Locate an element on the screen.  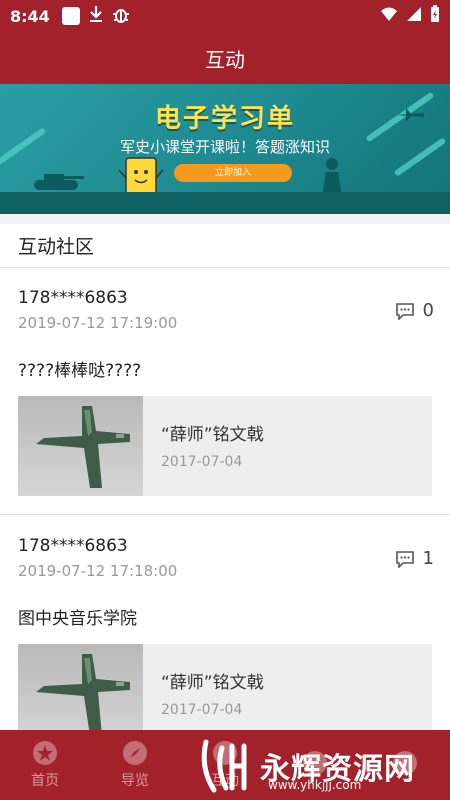
comment-count-button: 1 is located at coordinates (414, 558).